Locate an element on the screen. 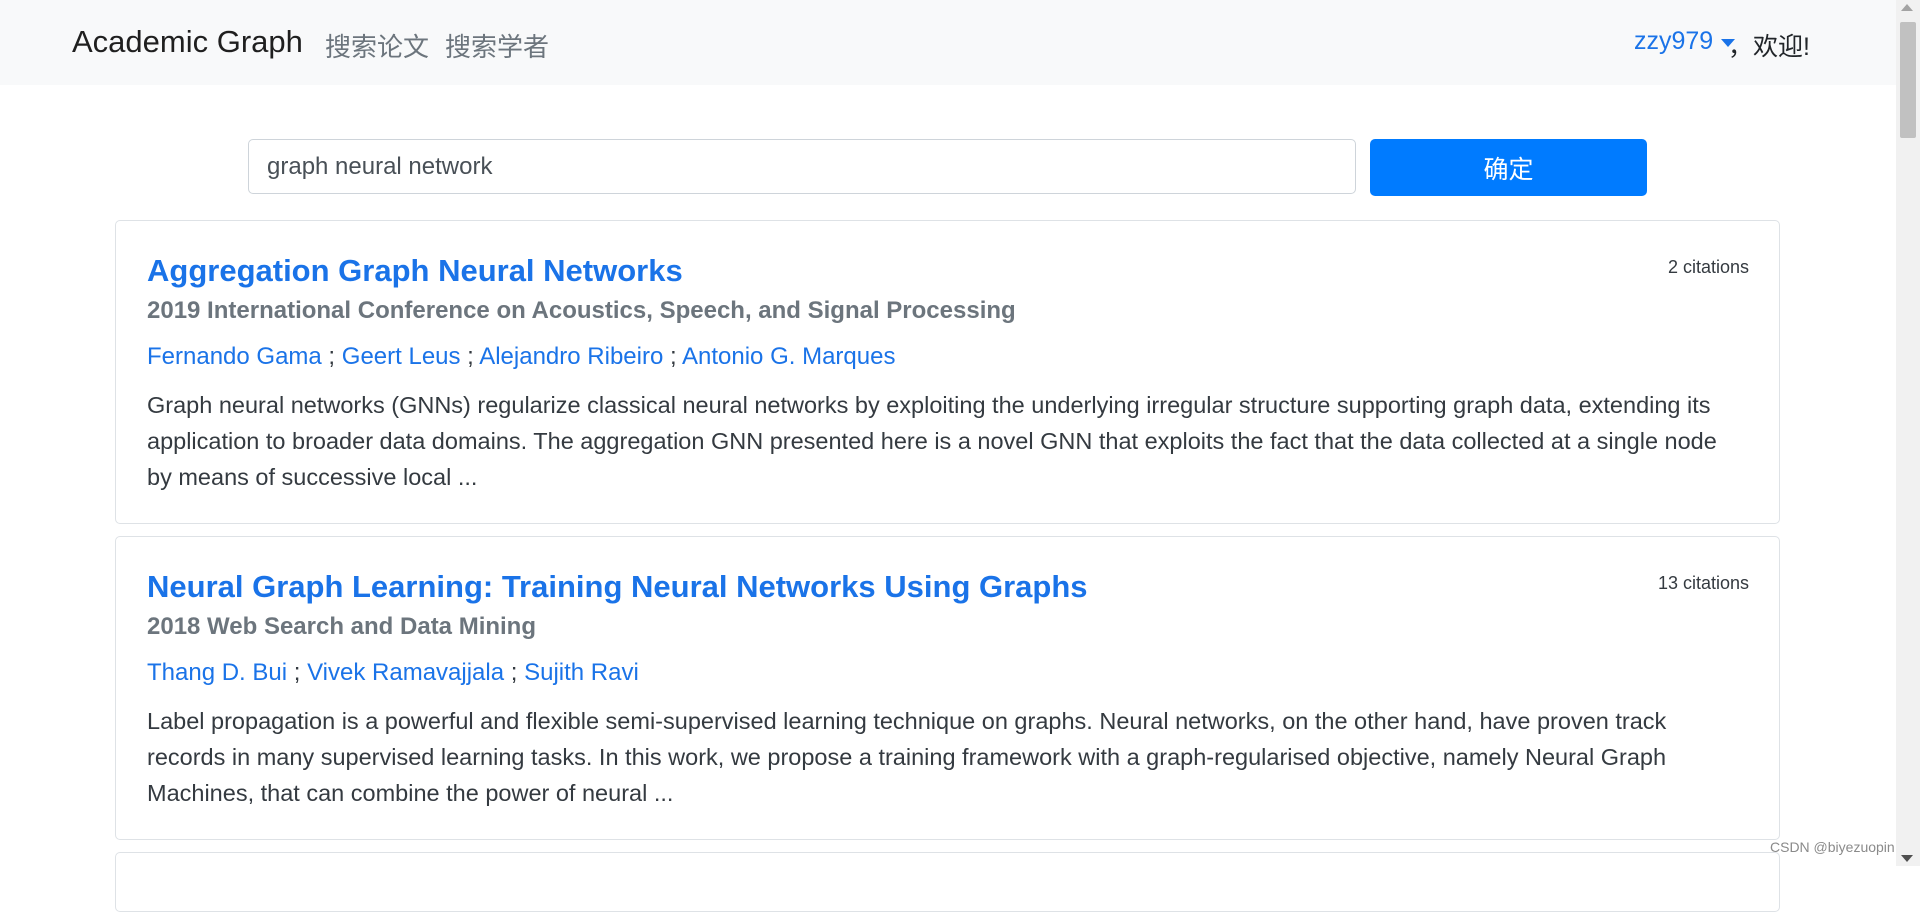 The width and height of the screenshot is (1920, 912). nav-search-scholars: 搜索学者 is located at coordinates (497, 45).